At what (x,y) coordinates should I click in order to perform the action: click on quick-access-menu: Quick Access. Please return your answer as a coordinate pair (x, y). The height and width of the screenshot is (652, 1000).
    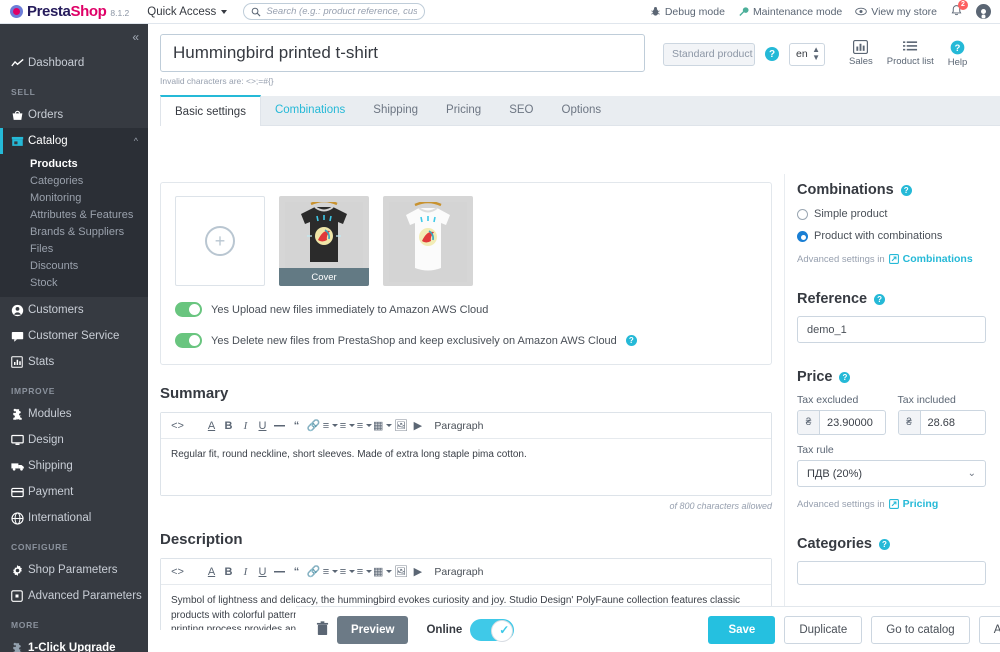
    Looking at the image, I should click on (187, 12).